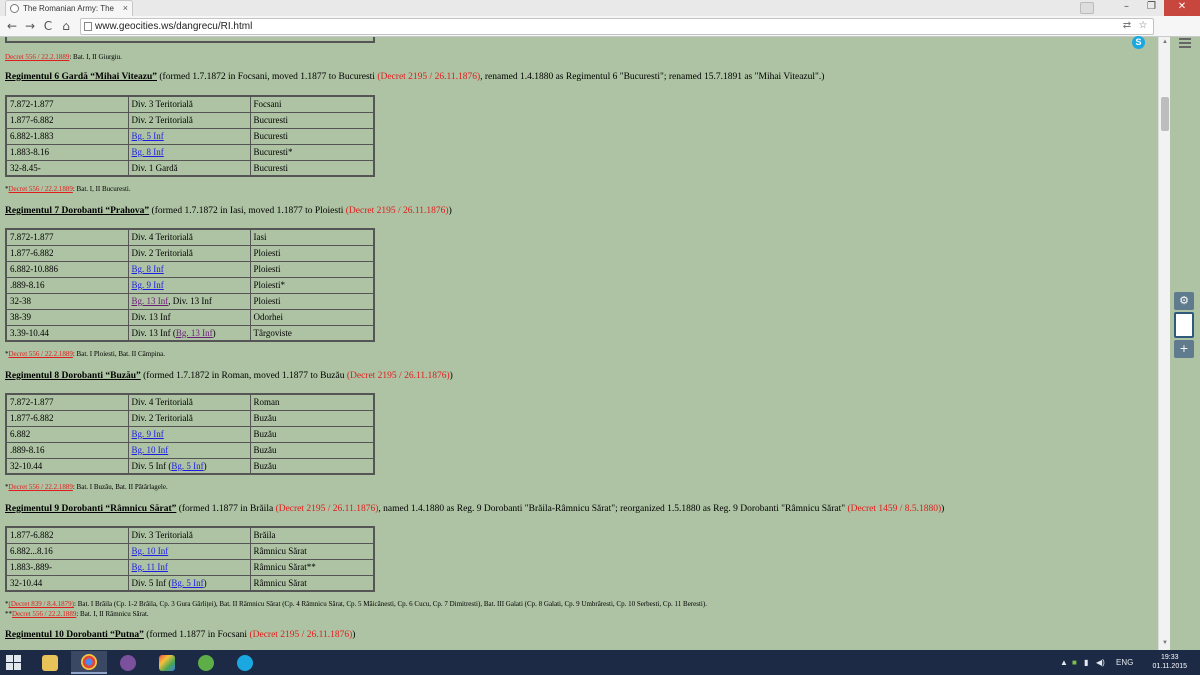 The height and width of the screenshot is (675, 1200). What do you see at coordinates (189, 567) in the screenshot?
I see `unit-cell: Bg. 11 Inf` at bounding box center [189, 567].